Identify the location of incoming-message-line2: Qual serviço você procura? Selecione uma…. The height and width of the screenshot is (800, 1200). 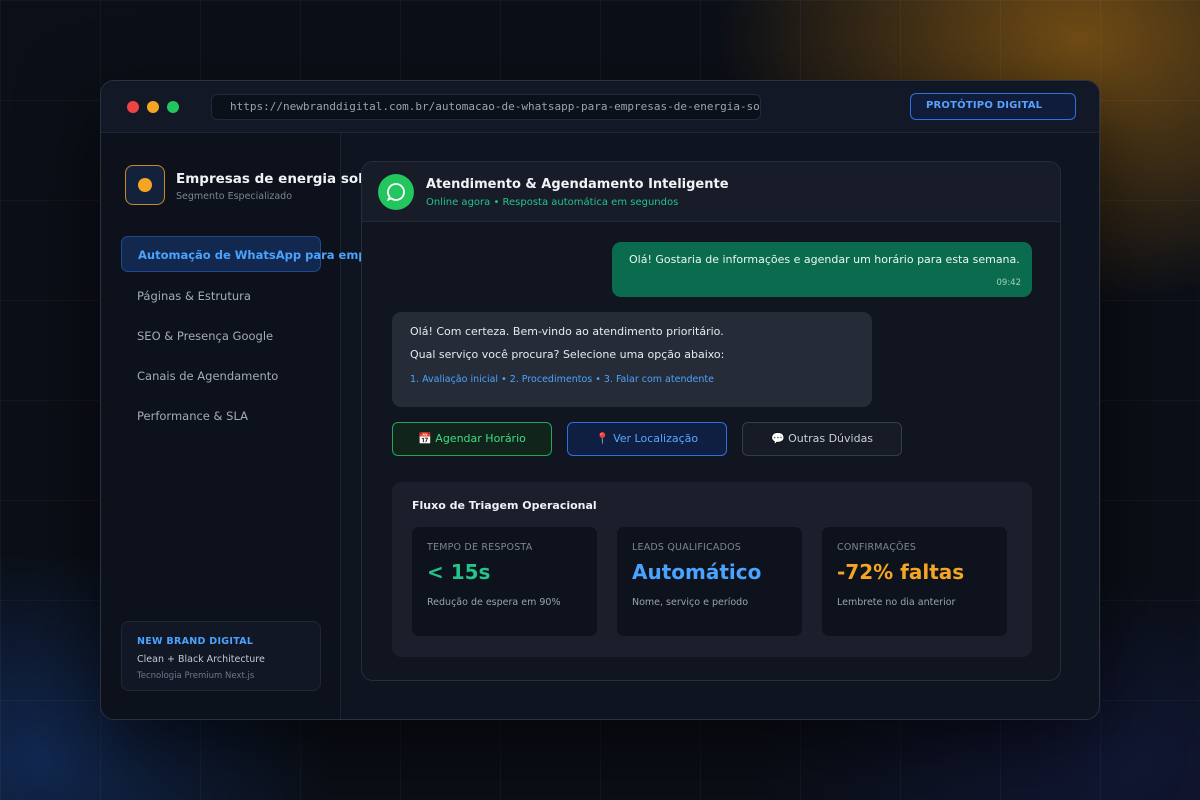
(567, 354).